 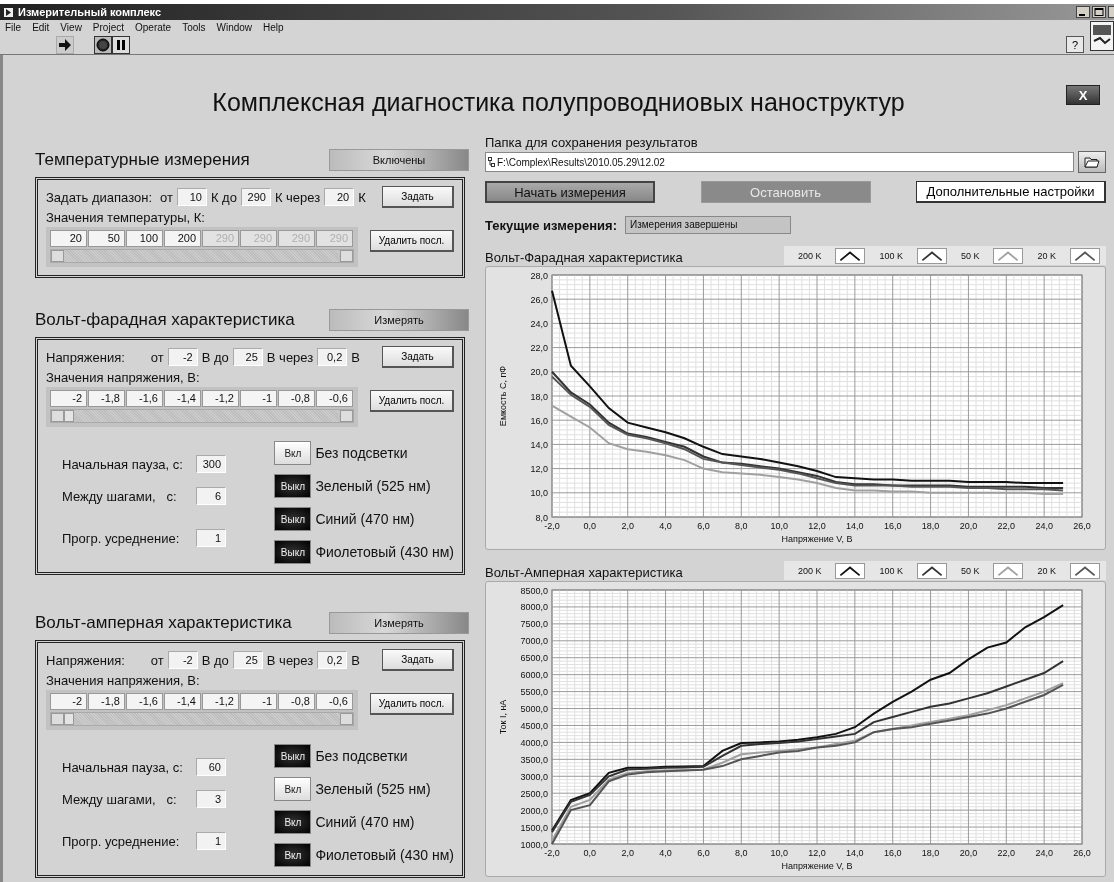 What do you see at coordinates (1075, 44) in the screenshot?
I see `help-button: ?` at bounding box center [1075, 44].